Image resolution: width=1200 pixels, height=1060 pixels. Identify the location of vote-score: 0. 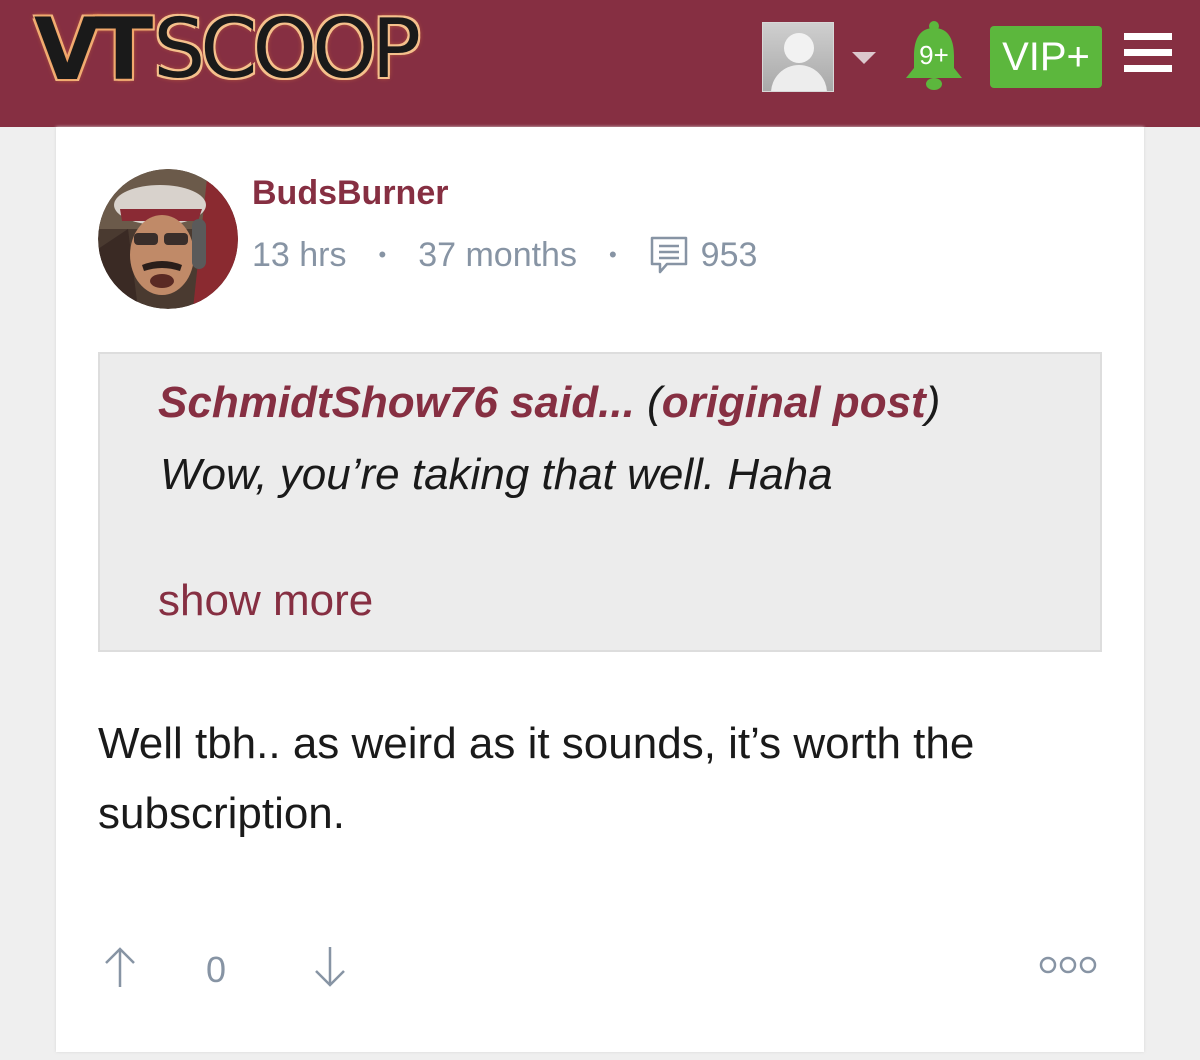
(216, 969).